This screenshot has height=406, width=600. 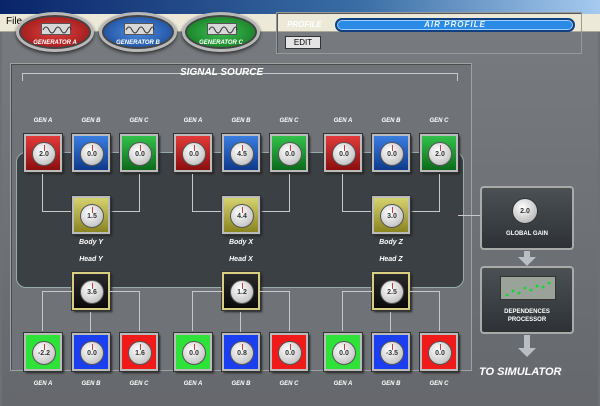 I want to click on top-x-gen-b-knob: 4.5, so click(x=241, y=153).